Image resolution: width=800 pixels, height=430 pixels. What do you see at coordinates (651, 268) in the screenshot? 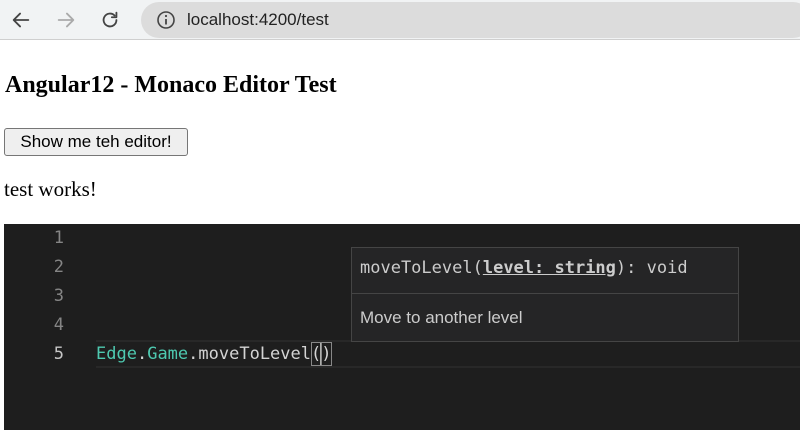
I see `signature-close: ): void` at bounding box center [651, 268].